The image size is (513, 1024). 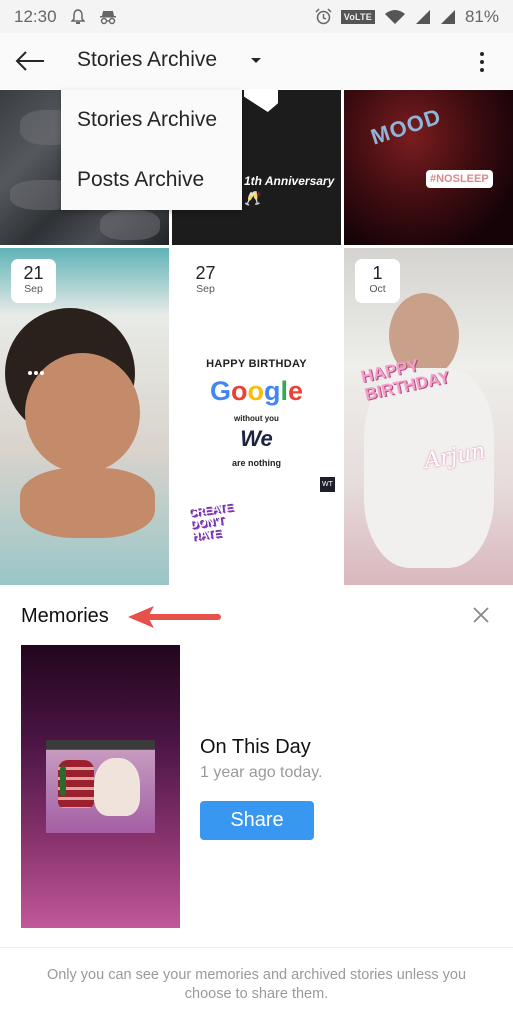 What do you see at coordinates (428, 167) in the screenshot?
I see `story-tile: MOOD #NOSLEEP` at bounding box center [428, 167].